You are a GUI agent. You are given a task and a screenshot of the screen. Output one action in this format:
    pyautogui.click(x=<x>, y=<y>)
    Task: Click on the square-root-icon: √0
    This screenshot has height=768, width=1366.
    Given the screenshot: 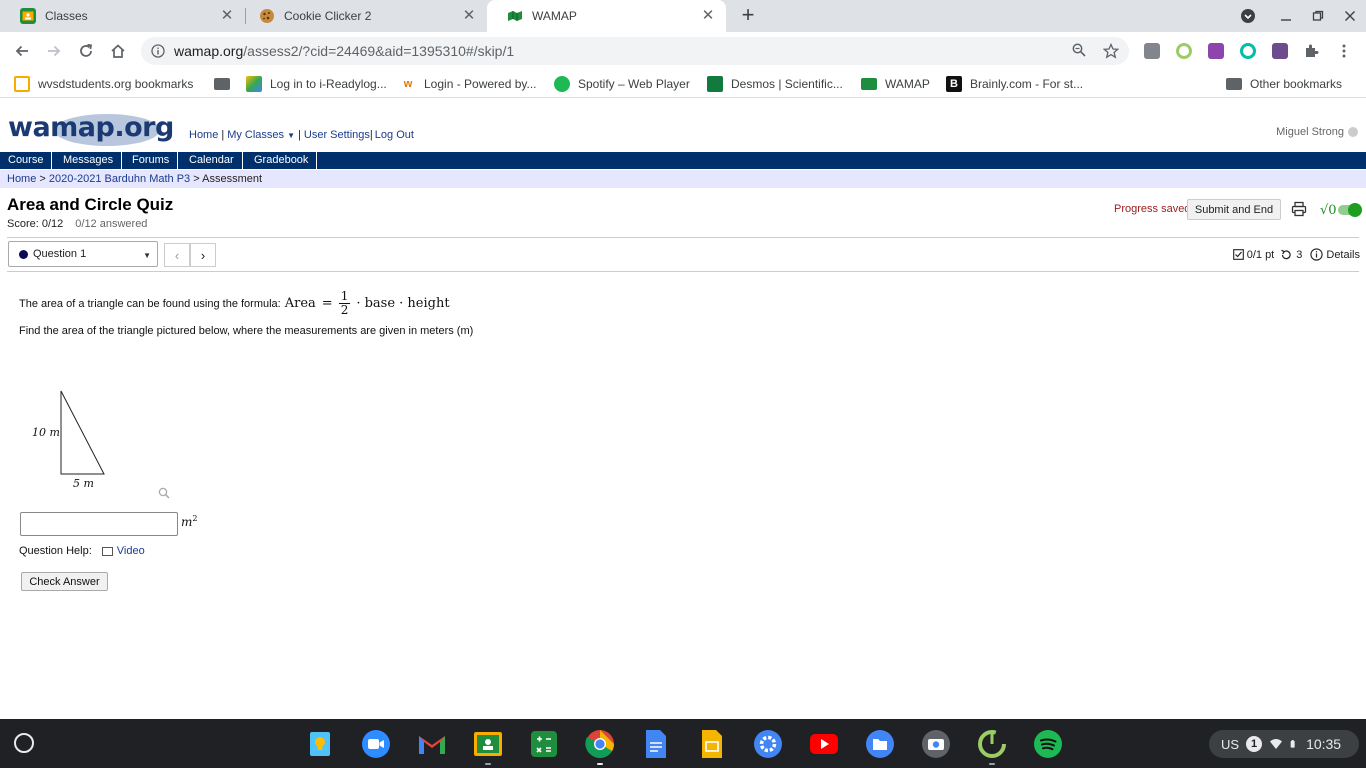 What is the action you would take?
    pyautogui.click(x=1328, y=210)
    